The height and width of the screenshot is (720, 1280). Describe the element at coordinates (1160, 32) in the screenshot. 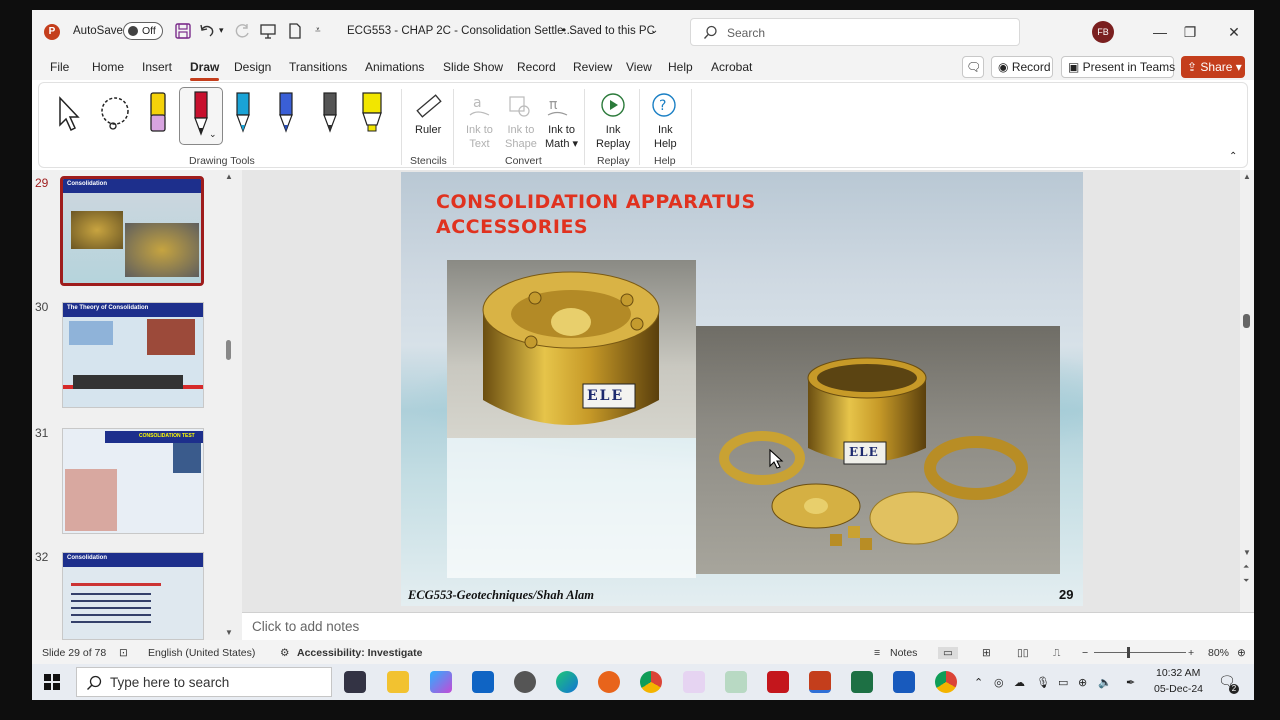

I see `minimize-icon: —` at that location.